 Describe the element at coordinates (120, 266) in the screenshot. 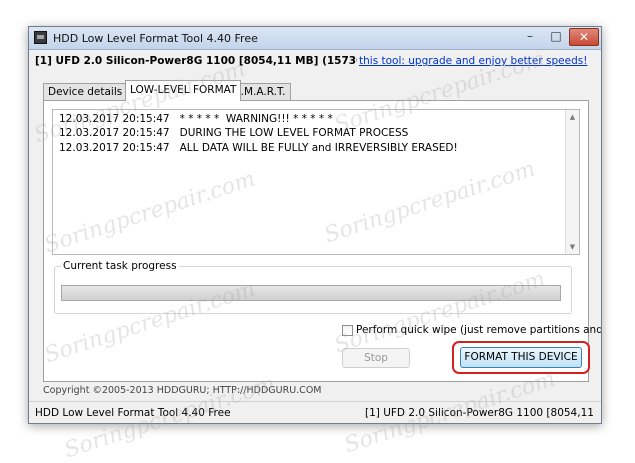

I see `progress-label: Current task progress` at that location.